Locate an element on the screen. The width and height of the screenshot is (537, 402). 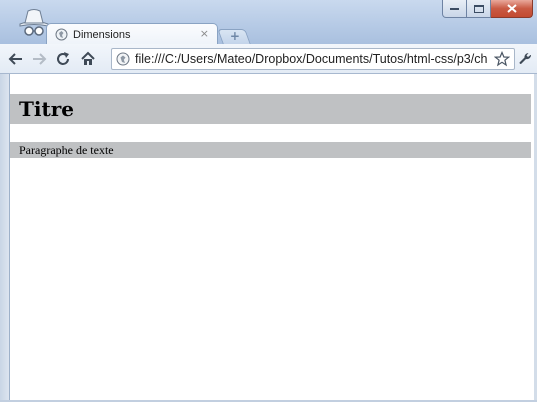
new-tab-button: + is located at coordinates (234, 36).